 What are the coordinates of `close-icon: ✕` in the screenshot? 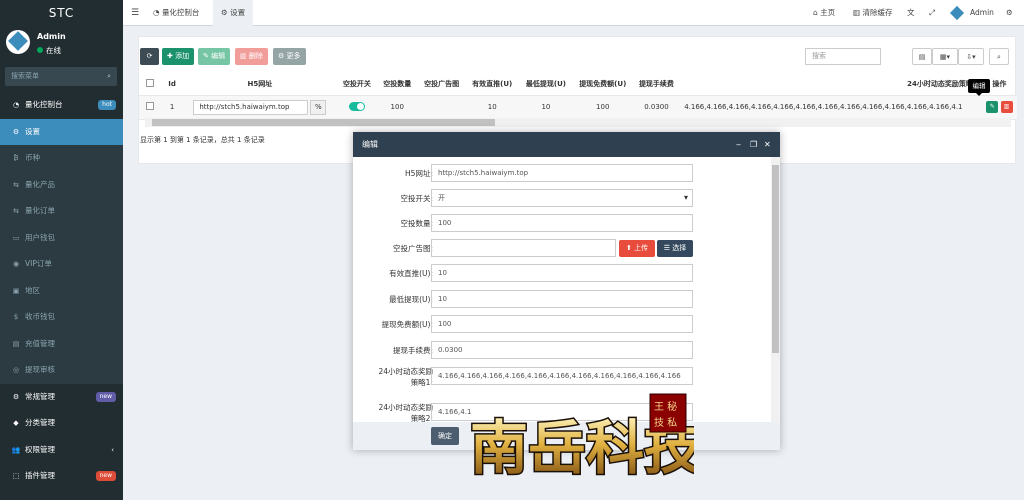 It's located at (767, 144).